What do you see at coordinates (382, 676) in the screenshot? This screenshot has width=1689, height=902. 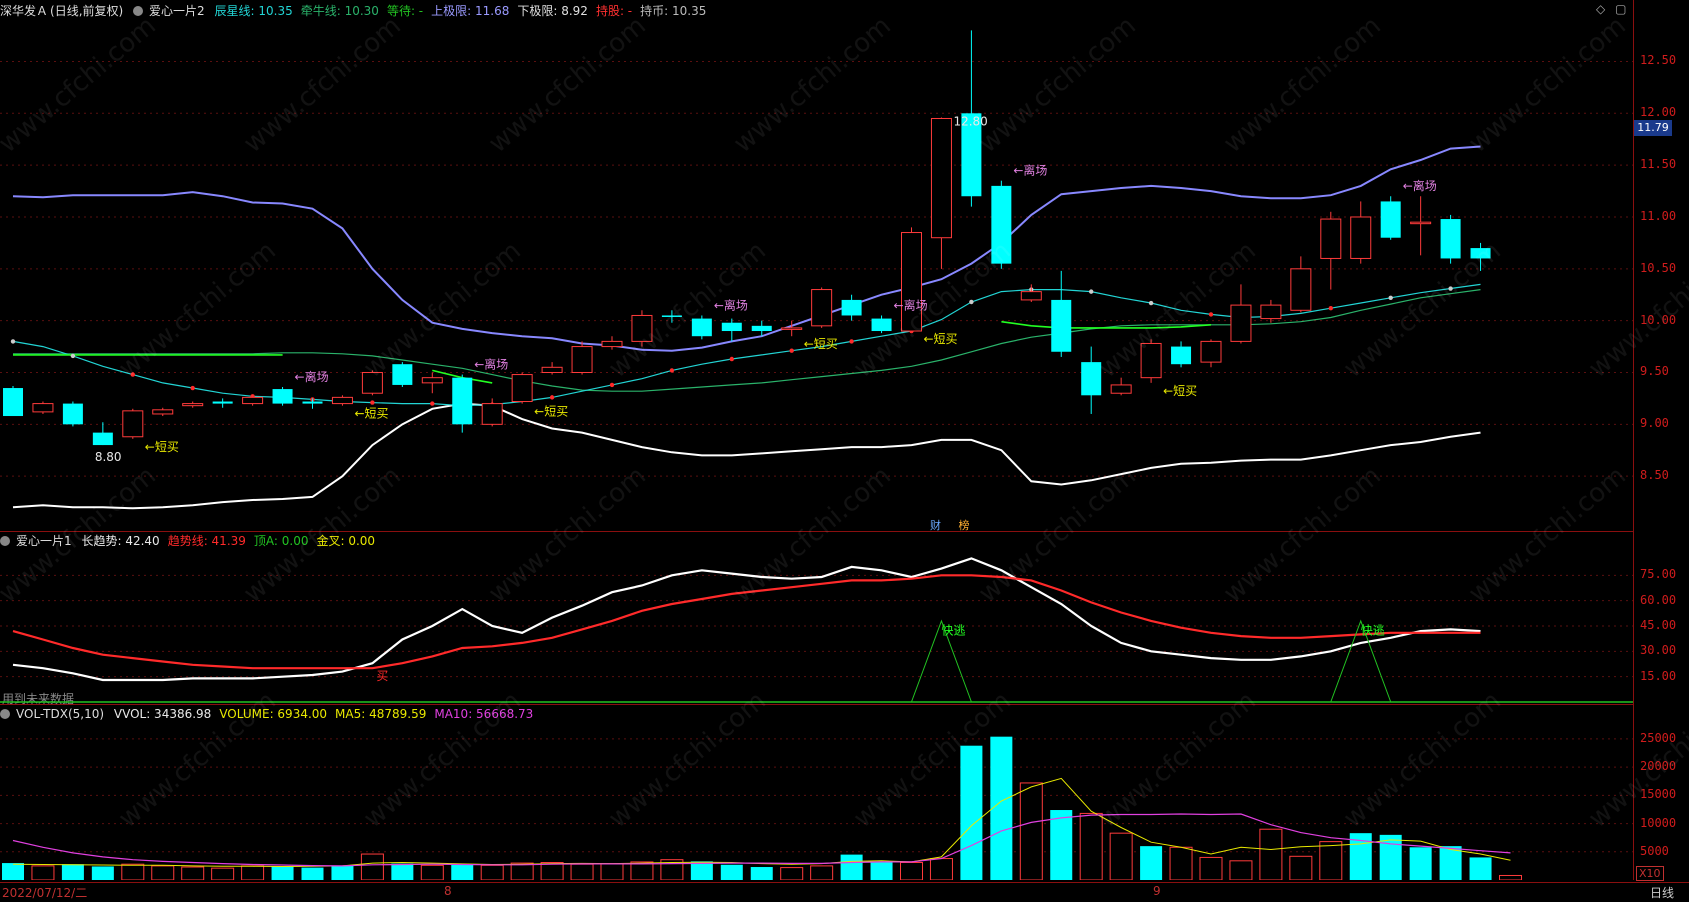 I see `buy-signal-label: 买` at bounding box center [382, 676].